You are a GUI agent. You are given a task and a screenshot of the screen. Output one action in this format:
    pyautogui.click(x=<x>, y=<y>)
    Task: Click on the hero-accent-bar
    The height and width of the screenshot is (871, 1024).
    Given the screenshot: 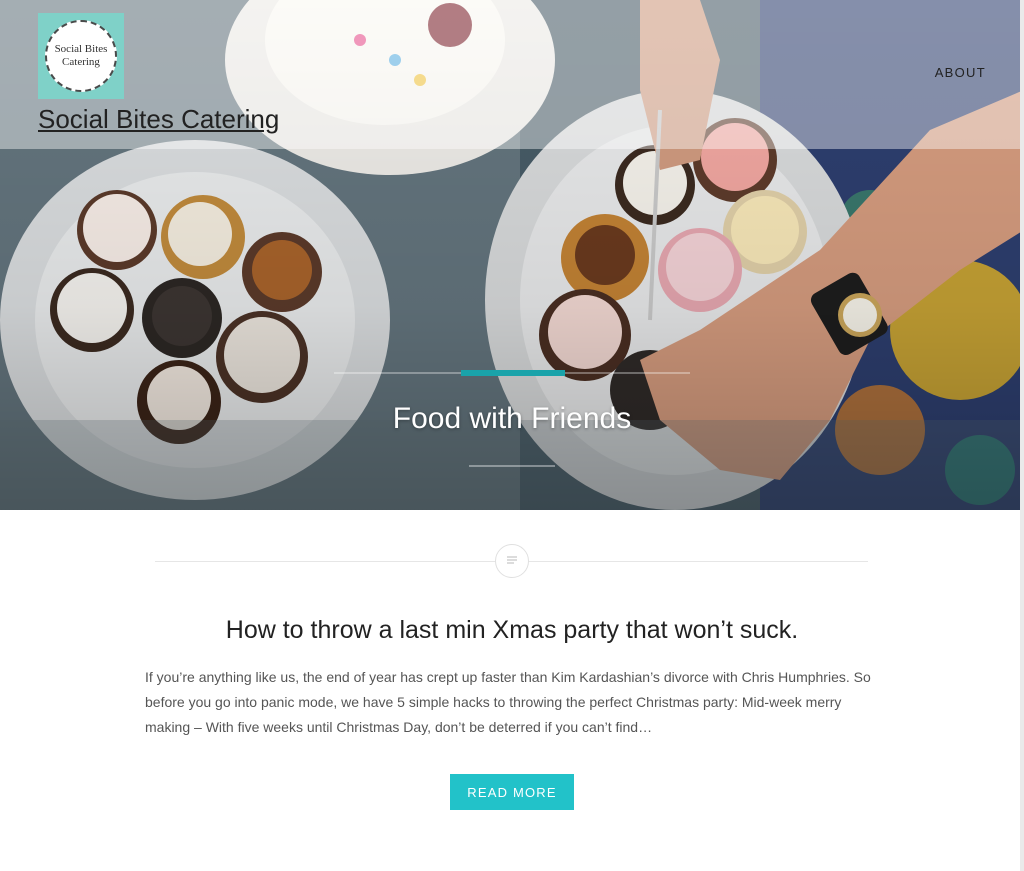 What is the action you would take?
    pyautogui.click(x=513, y=373)
    